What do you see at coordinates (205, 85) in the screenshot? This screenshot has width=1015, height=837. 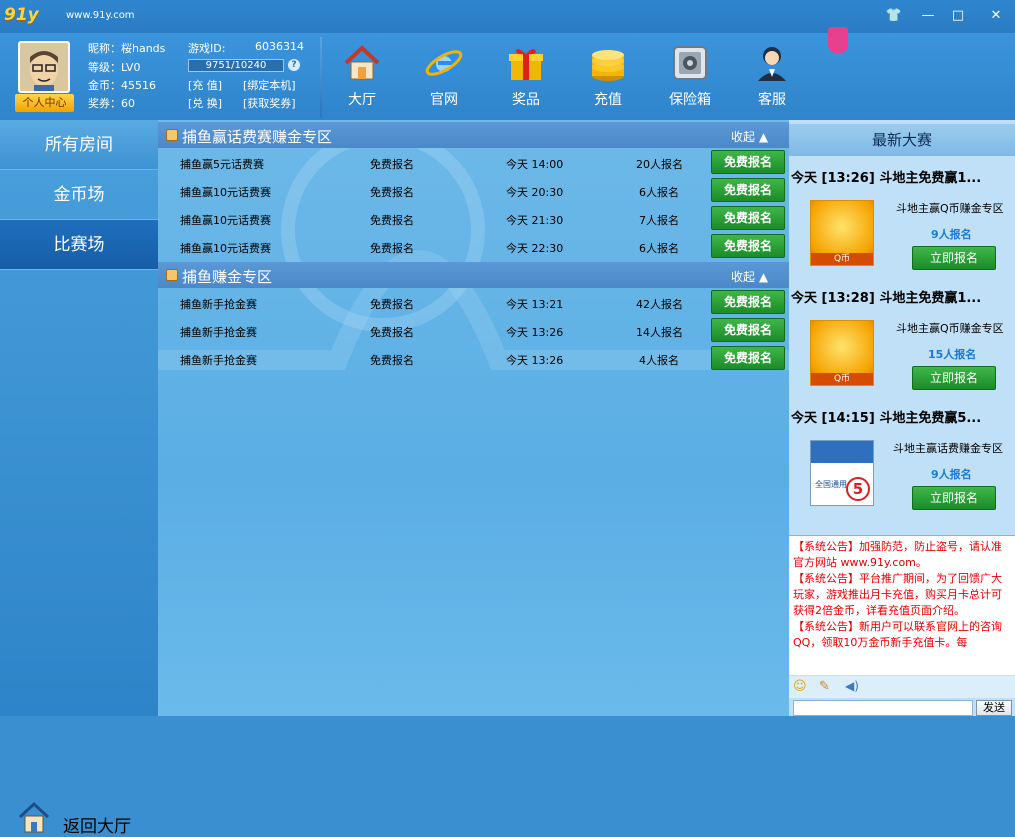 I see `recharge-link: [充 值]` at bounding box center [205, 85].